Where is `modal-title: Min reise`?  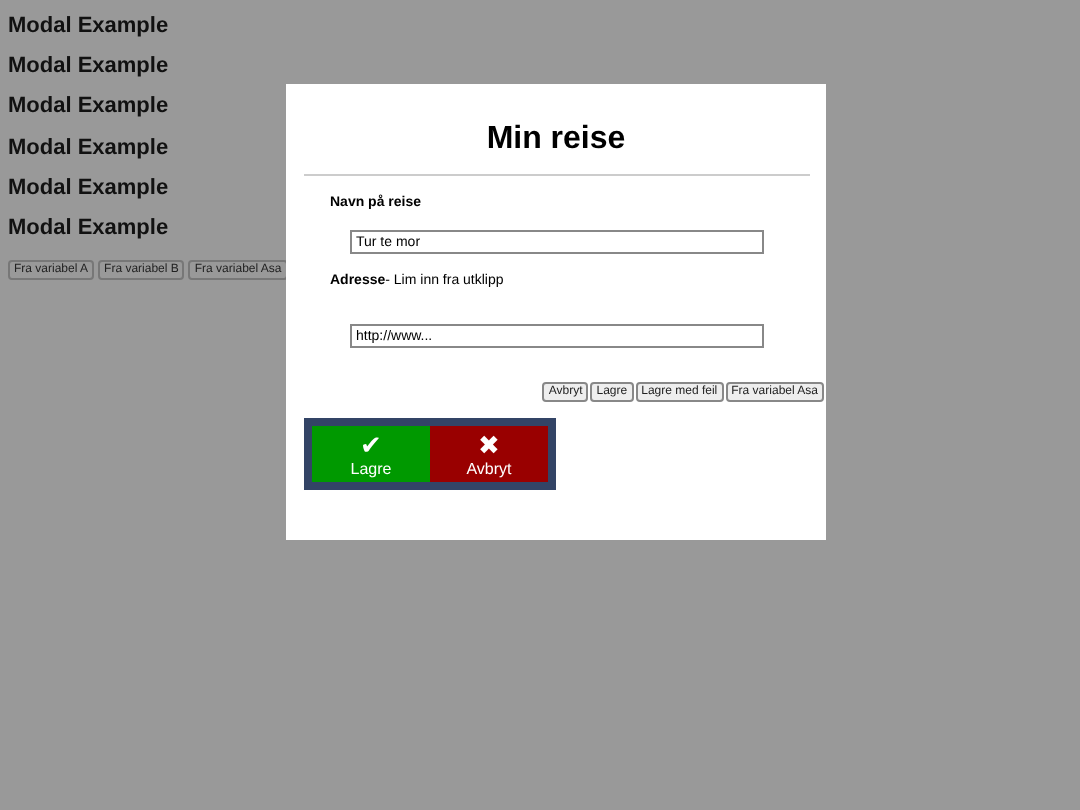
modal-title: Min reise is located at coordinates (556, 141).